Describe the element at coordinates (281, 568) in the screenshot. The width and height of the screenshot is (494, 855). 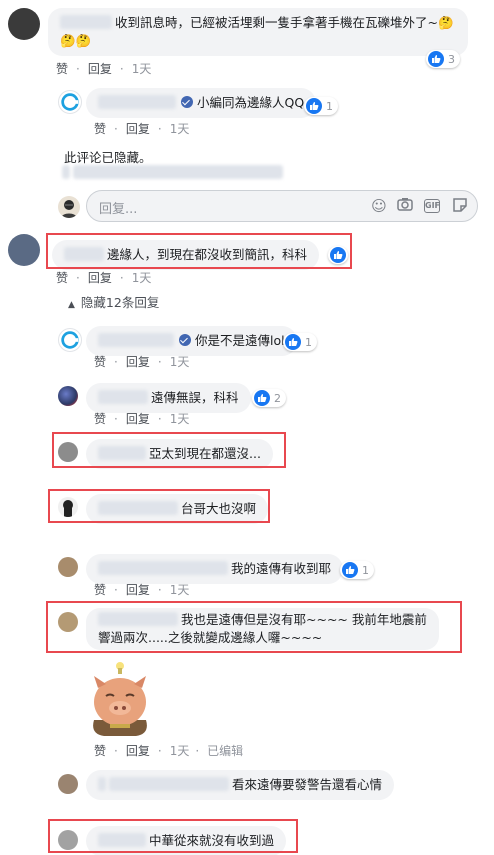
I see `reply-text: 我的遠傳有收到耶` at that location.